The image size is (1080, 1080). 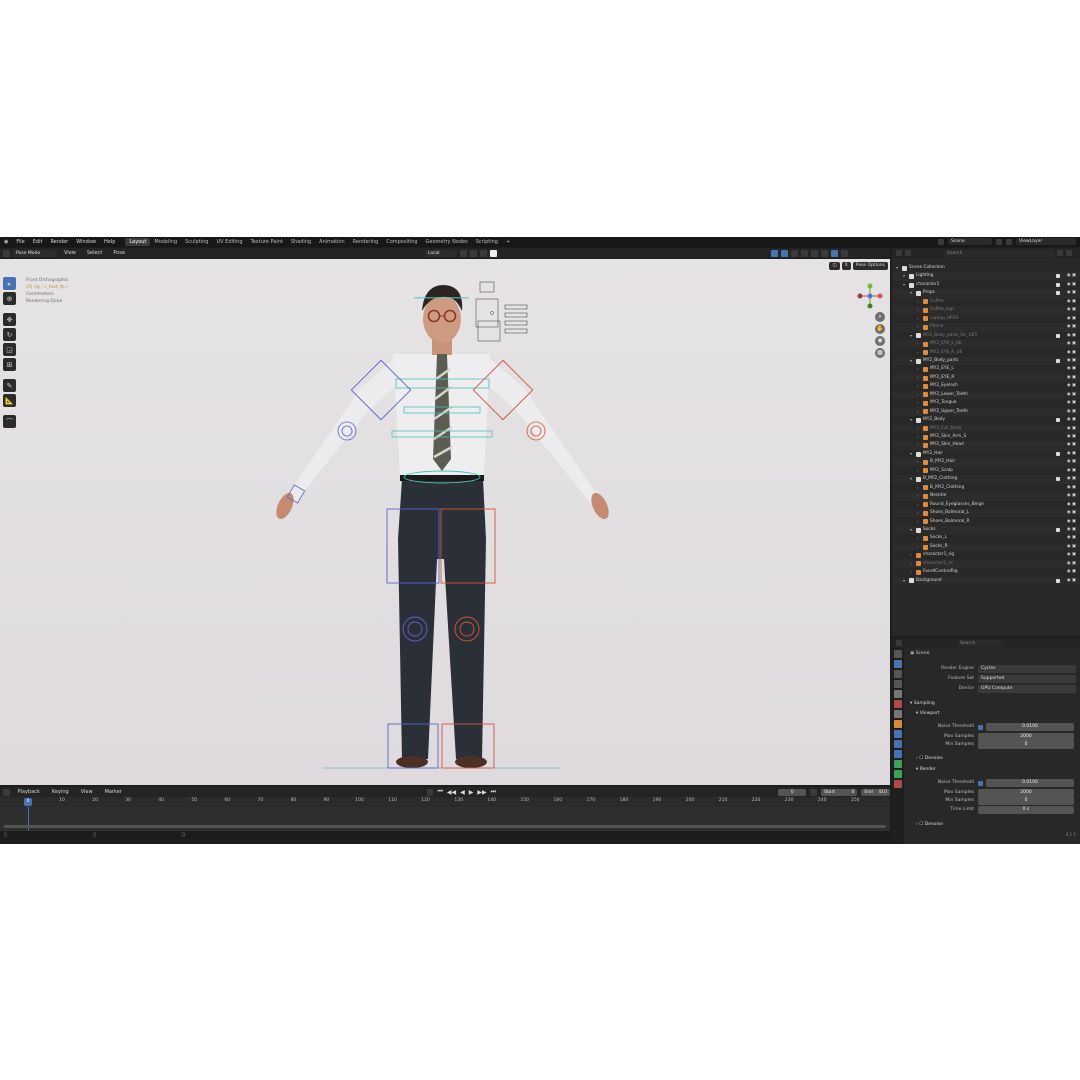 I want to click on timeline-keyframe-area, so click(x=445, y=819).